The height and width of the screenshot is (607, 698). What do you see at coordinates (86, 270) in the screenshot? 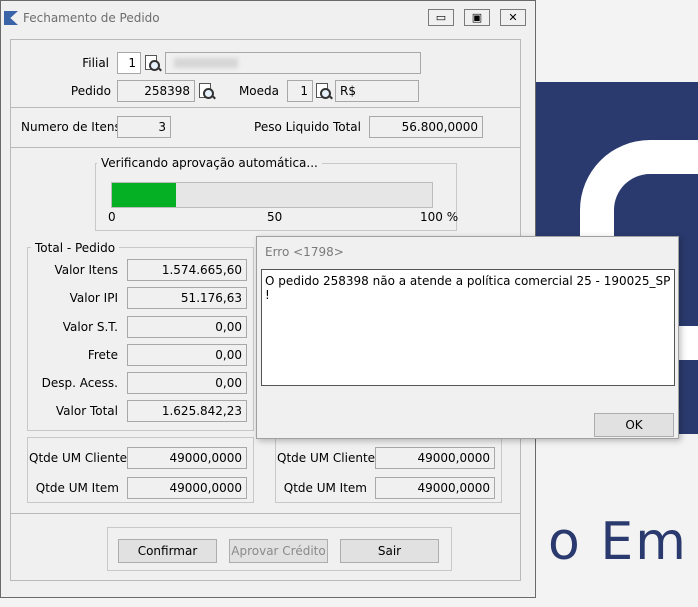
I see `valor-itens-label: Valor Itens` at bounding box center [86, 270].